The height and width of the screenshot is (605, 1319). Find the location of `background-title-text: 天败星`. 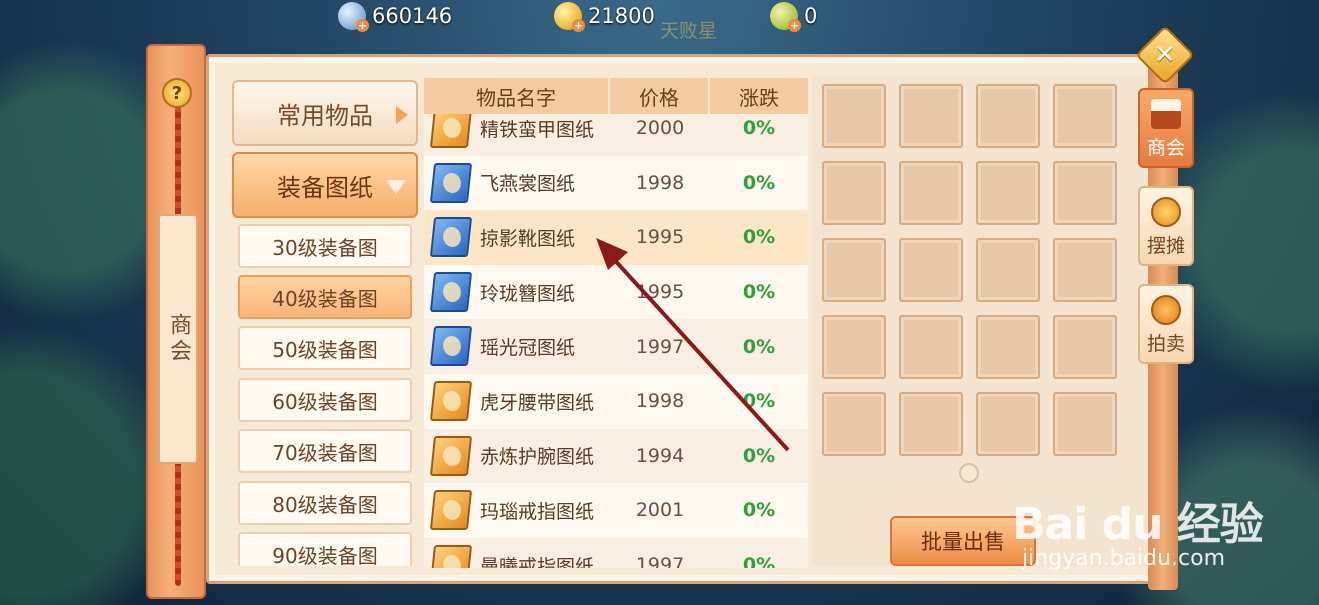

background-title-text: 天败星 is located at coordinates (689, 31).